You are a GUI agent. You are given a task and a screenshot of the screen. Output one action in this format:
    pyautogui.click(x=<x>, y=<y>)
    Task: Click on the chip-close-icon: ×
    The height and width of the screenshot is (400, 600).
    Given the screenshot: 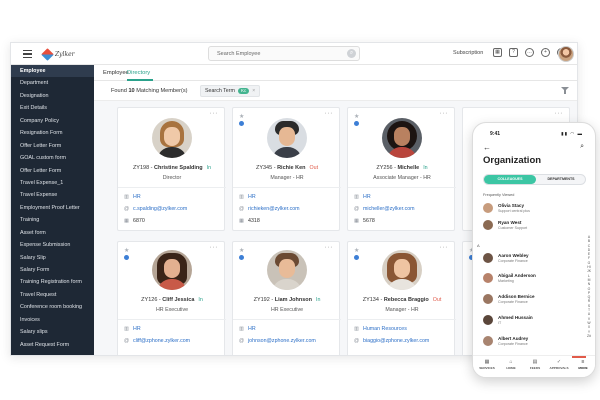 What is the action you would take?
    pyautogui.click(x=253, y=91)
    